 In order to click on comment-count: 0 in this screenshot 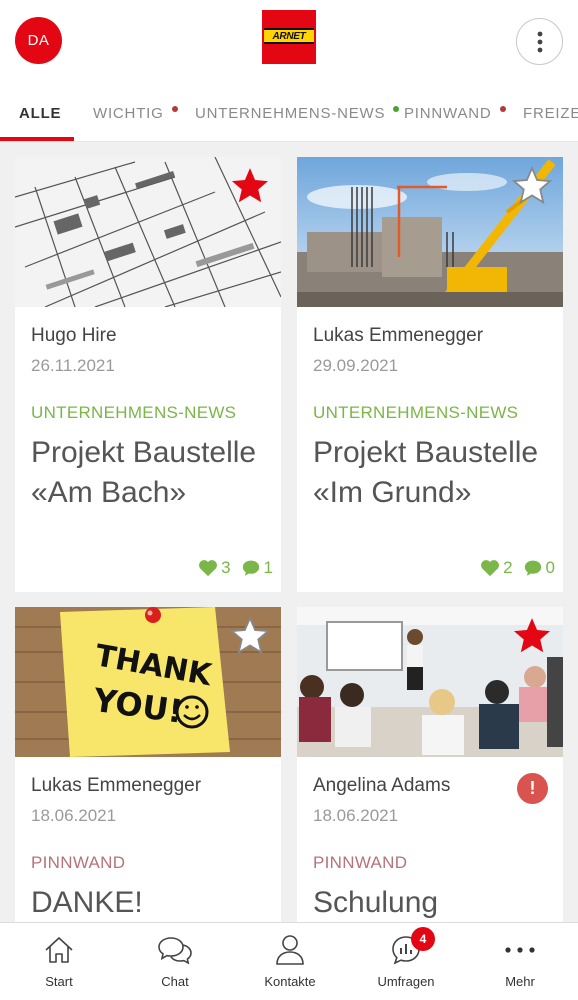, I will do `click(550, 567)`.